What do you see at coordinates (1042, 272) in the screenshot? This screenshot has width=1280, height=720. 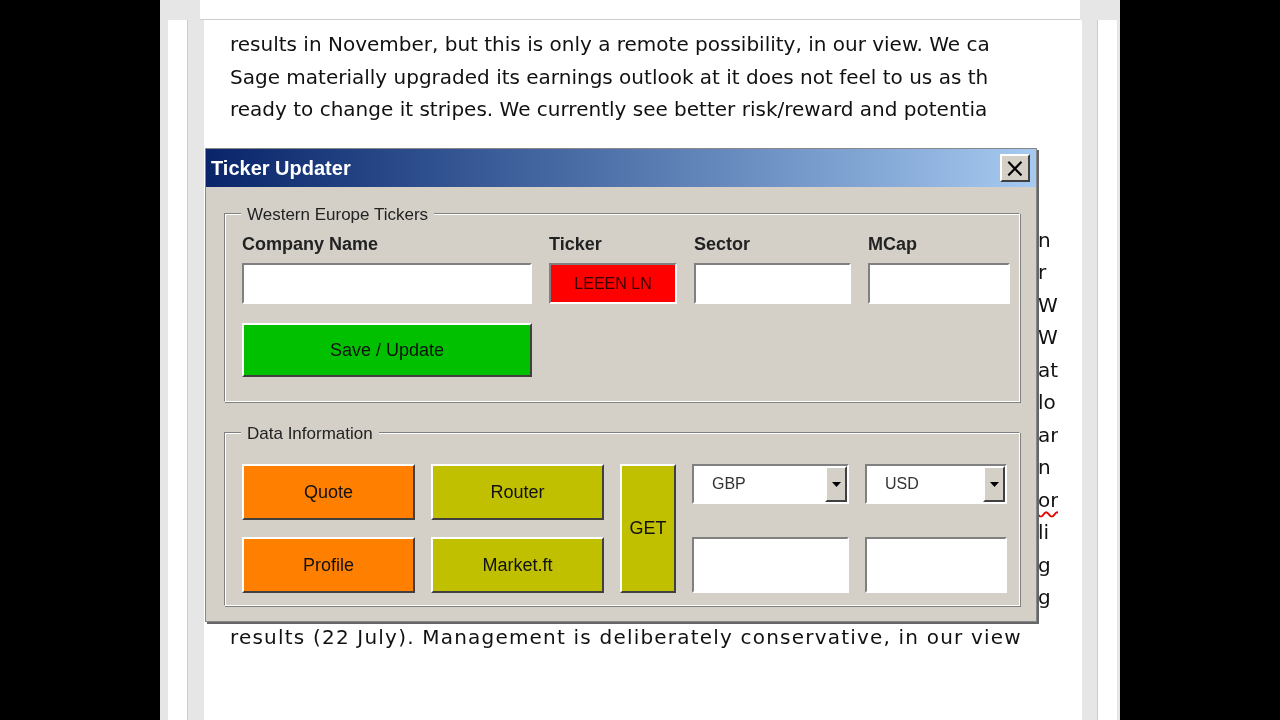 I see `text-fragment: r` at bounding box center [1042, 272].